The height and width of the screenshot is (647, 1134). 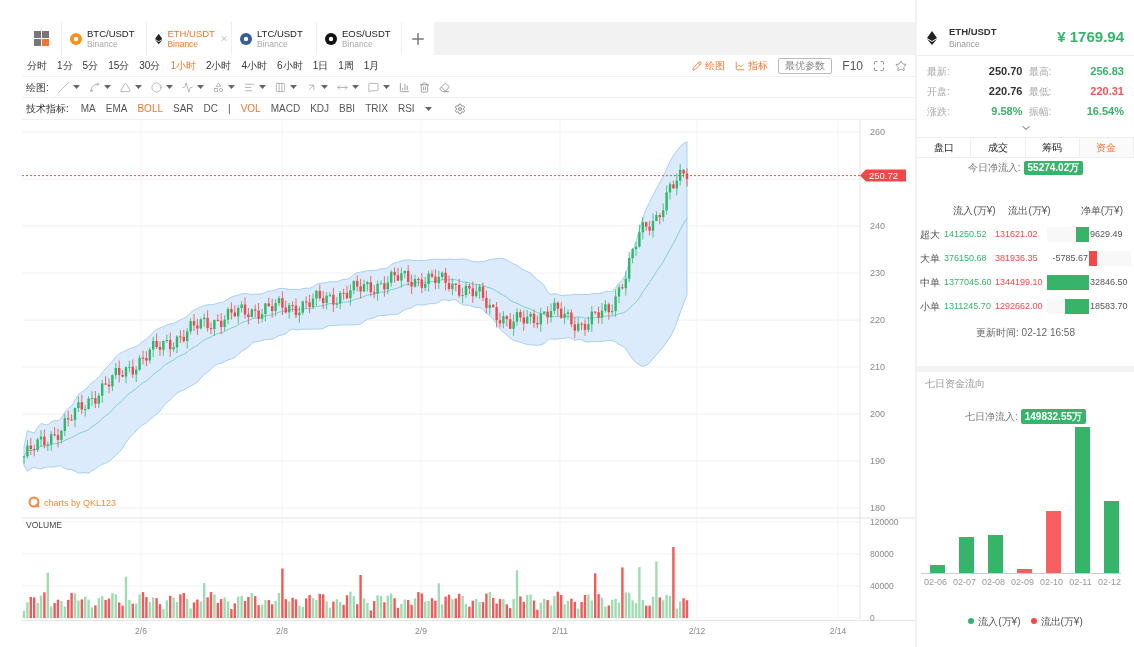 I want to click on date-axis-label: 2/14, so click(x=838, y=631).